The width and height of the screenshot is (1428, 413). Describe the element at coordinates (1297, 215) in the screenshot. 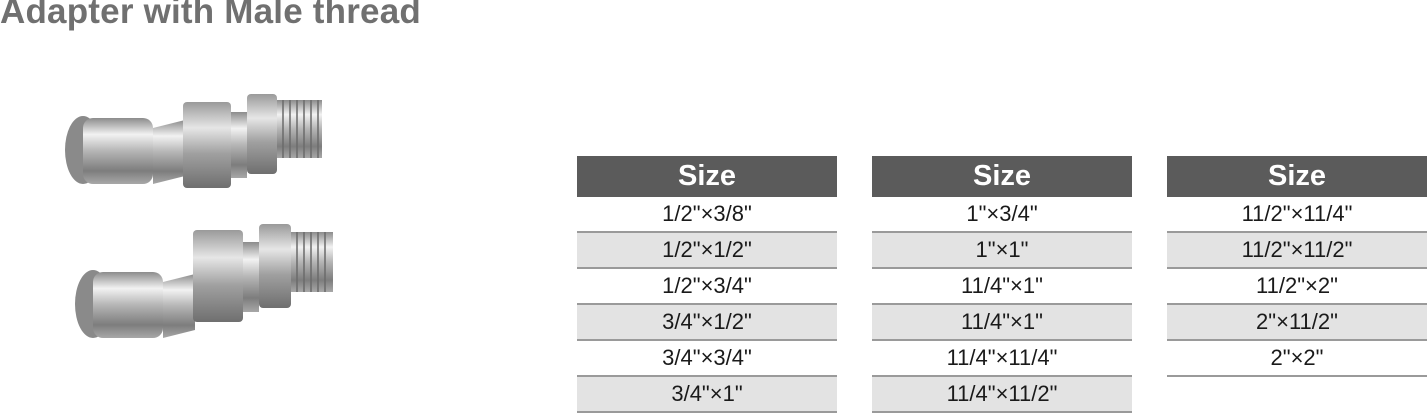

I see `size-row: 11/2"×11/4"` at that location.